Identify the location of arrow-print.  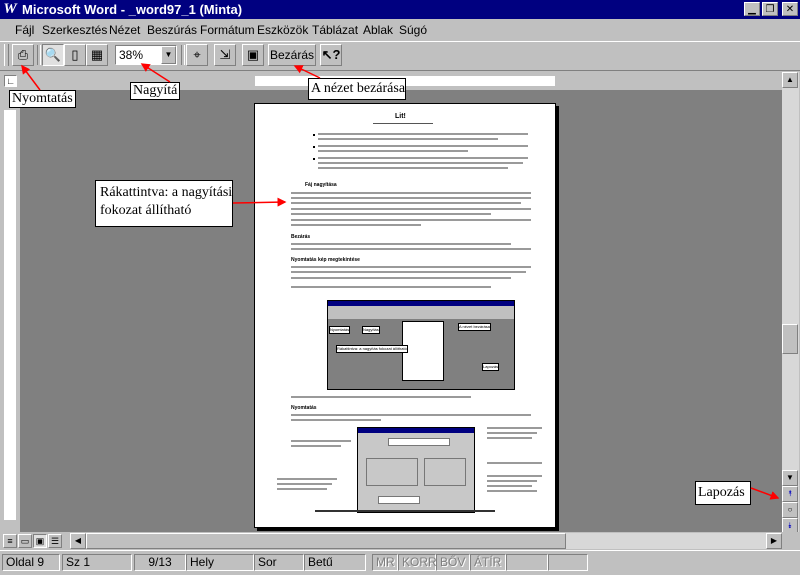
(31, 77).